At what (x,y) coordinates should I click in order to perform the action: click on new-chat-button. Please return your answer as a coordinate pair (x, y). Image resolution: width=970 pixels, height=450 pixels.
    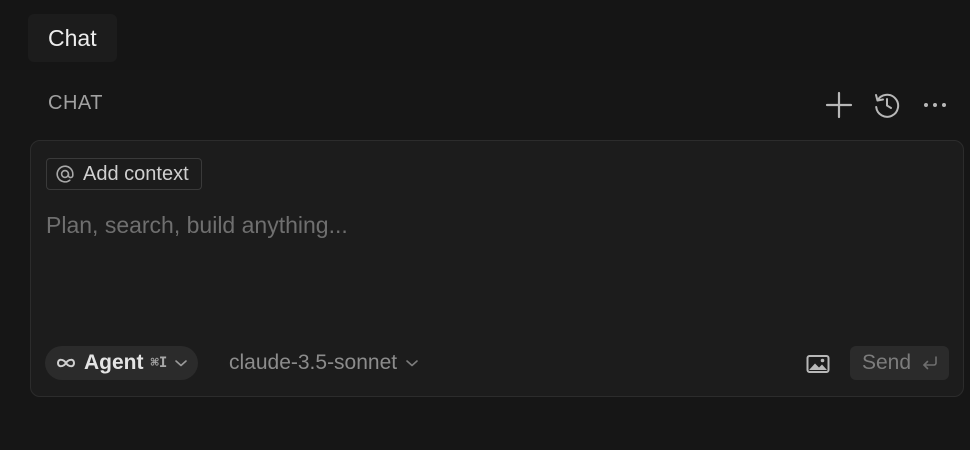
    Looking at the image, I should click on (839, 105).